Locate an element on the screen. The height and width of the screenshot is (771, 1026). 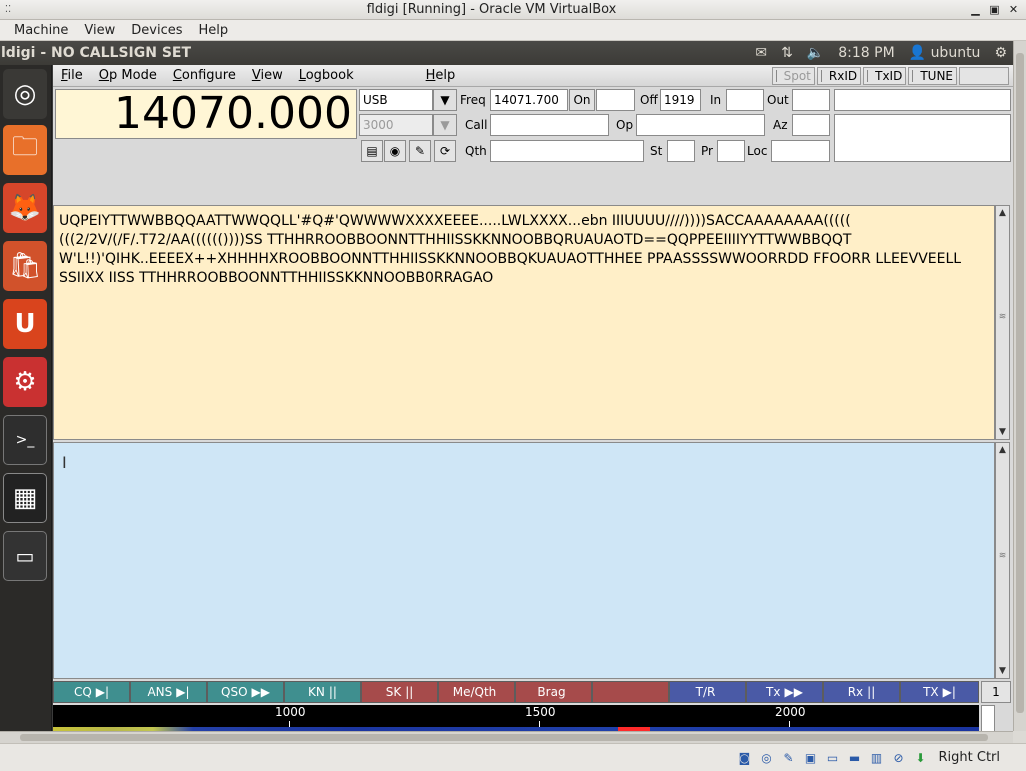
window-grip-icon: ⁚⁚ is located at coordinates (8, 10).